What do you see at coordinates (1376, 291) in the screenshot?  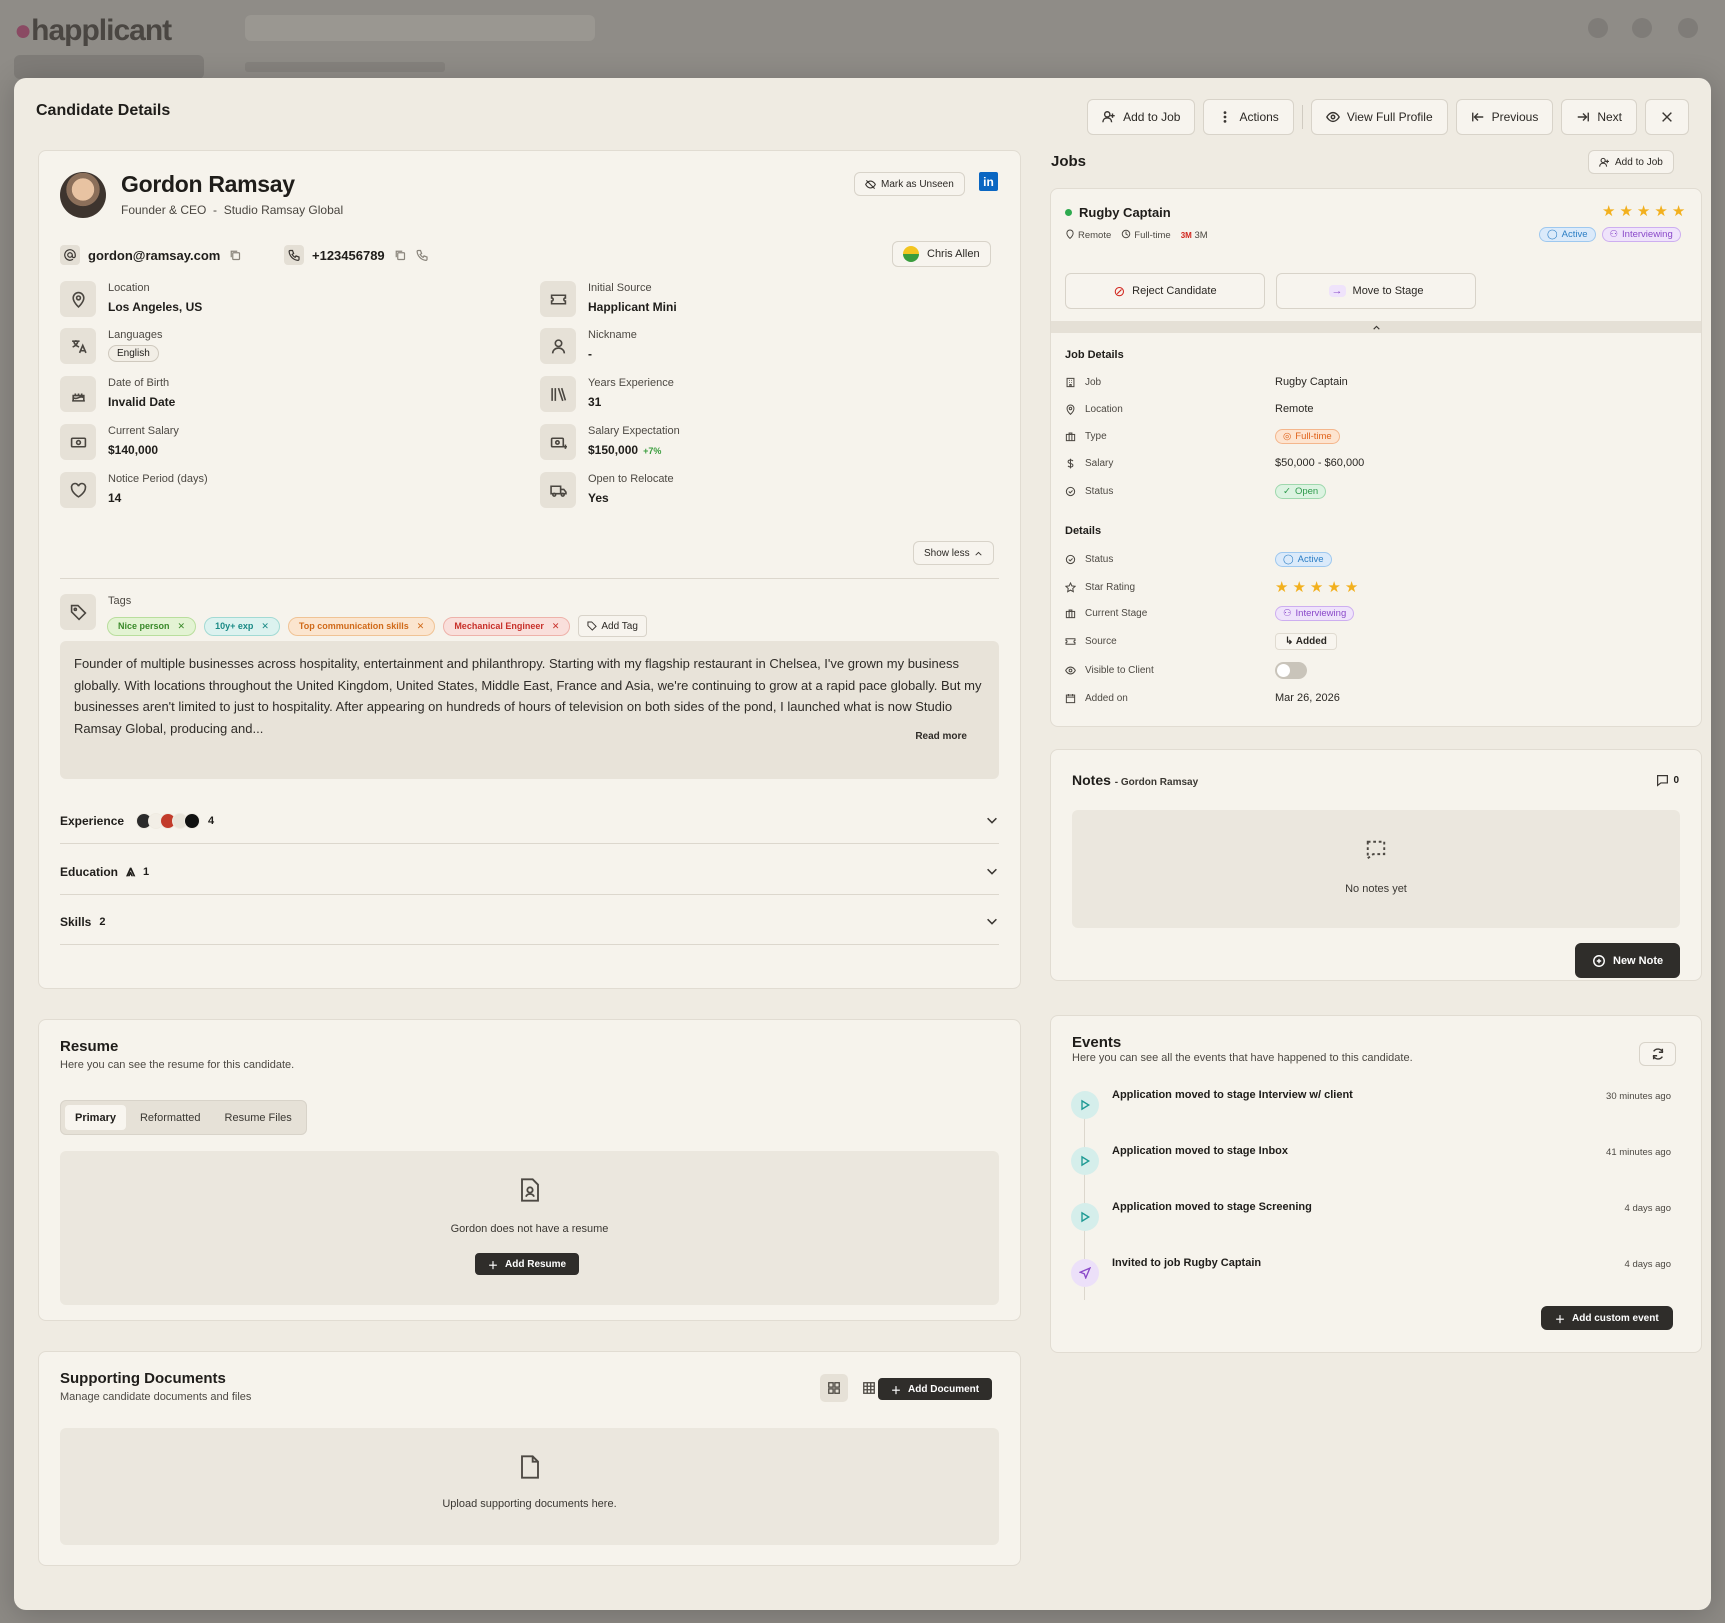 I see `move-to-stage-button: → Move to Stage` at bounding box center [1376, 291].